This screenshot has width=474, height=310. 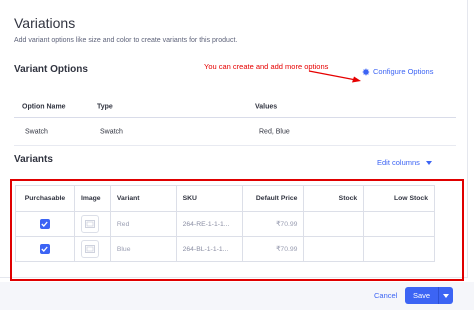 What do you see at coordinates (44, 106) in the screenshot?
I see `column-header-option-name: Option Name` at bounding box center [44, 106].